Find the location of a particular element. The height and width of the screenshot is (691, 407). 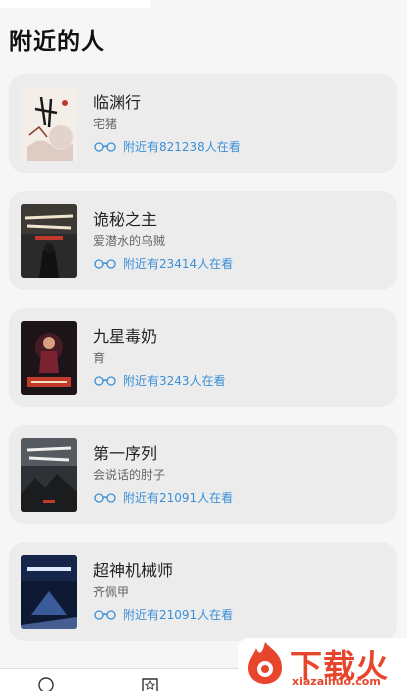

book-title: 第一序列 is located at coordinates (125, 453).